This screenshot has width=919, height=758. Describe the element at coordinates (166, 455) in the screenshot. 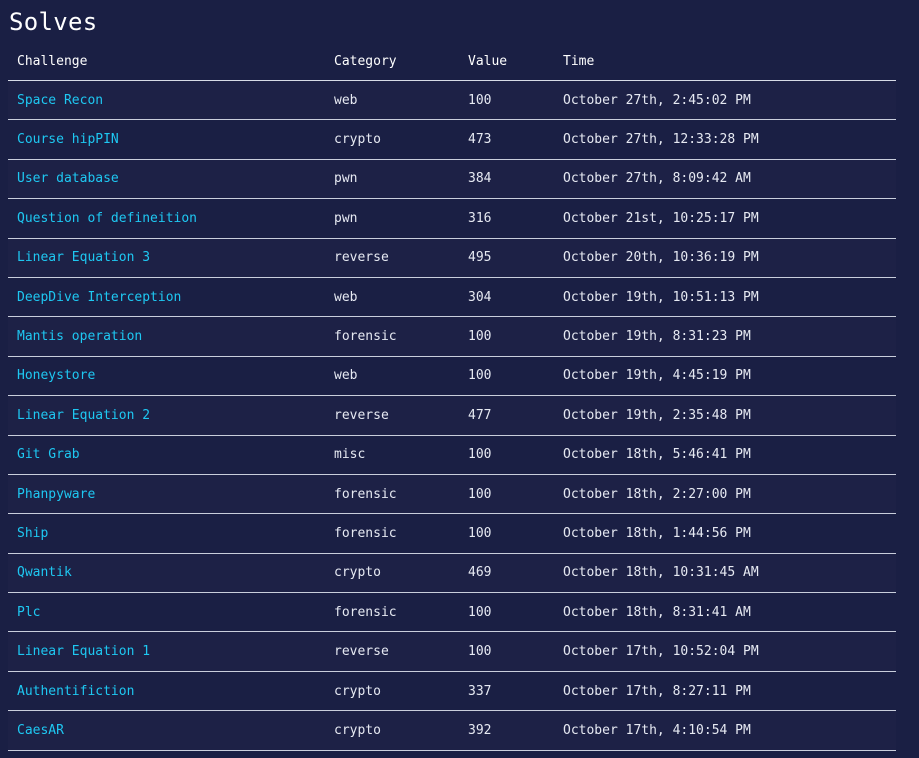

I see `challenge-cell: Git Grab` at that location.